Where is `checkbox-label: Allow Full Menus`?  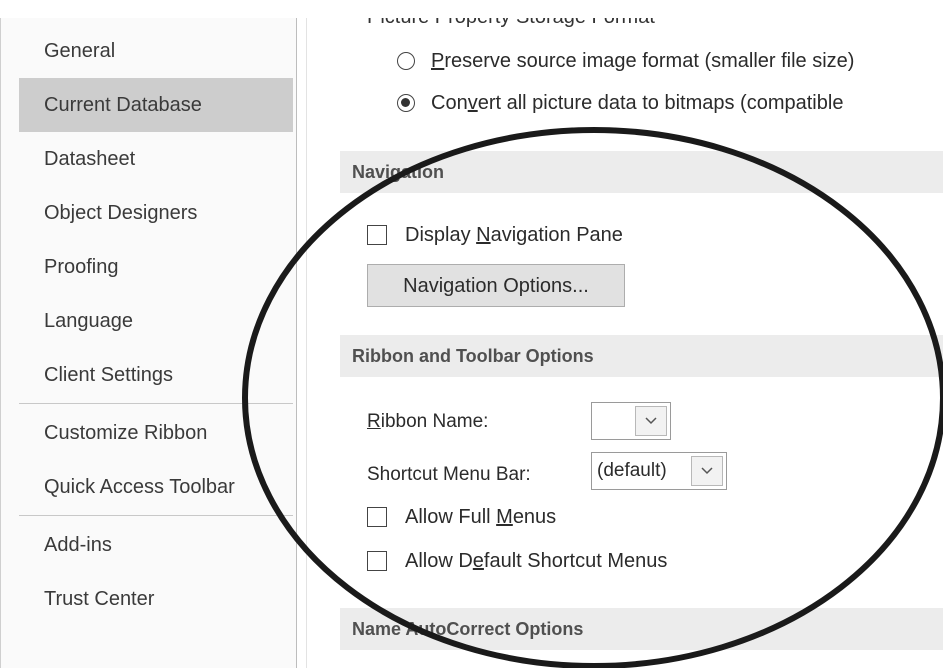 checkbox-label: Allow Full Menus is located at coordinates (481, 516).